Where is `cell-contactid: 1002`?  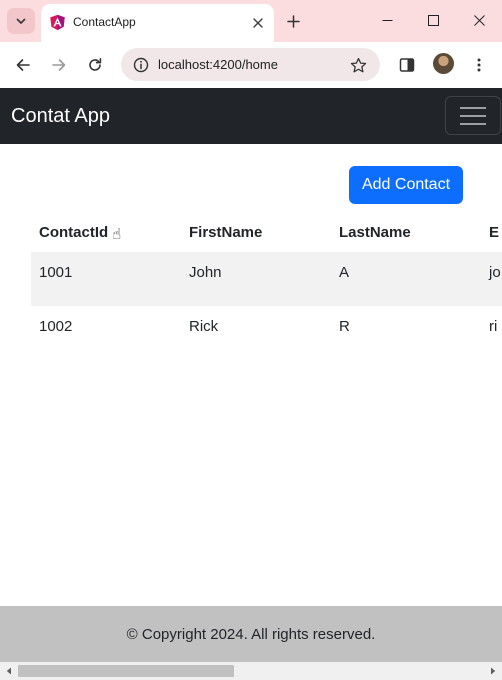 cell-contactid: 1002 is located at coordinates (56, 326).